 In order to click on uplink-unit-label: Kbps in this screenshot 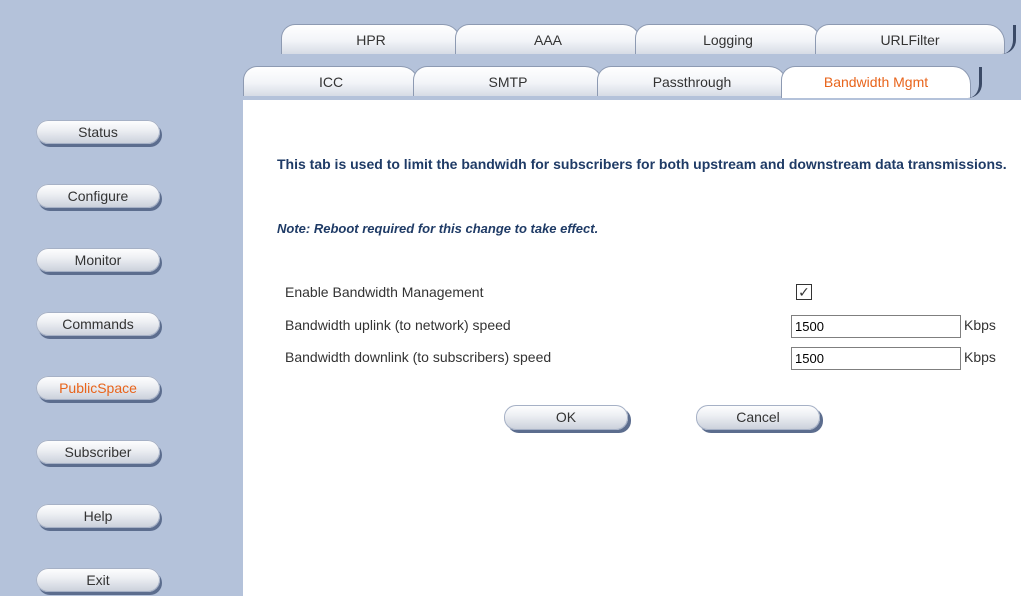, I will do `click(980, 325)`.